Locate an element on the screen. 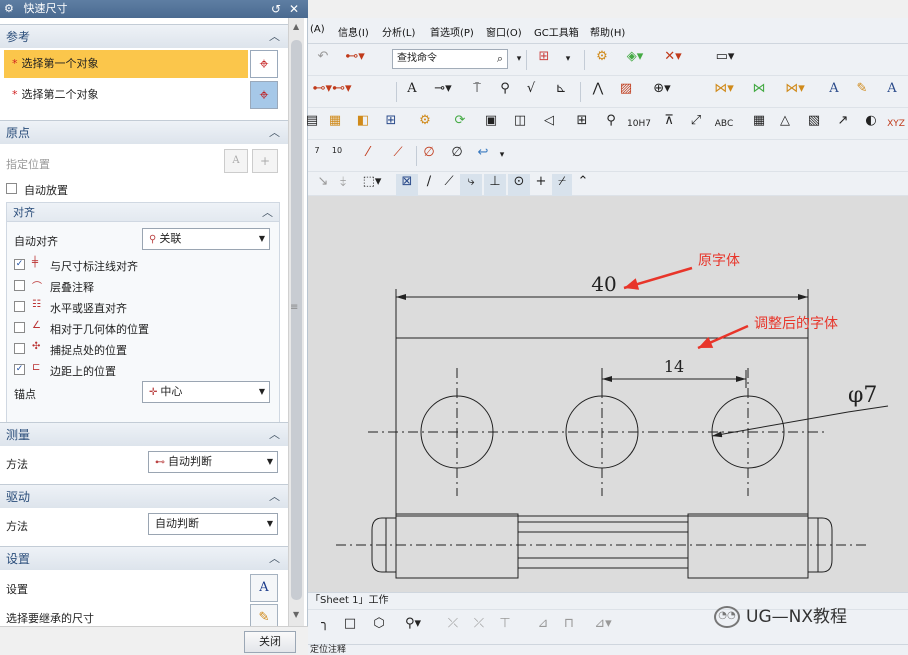  offset-icon: ⊿▾ is located at coordinates (603, 627).